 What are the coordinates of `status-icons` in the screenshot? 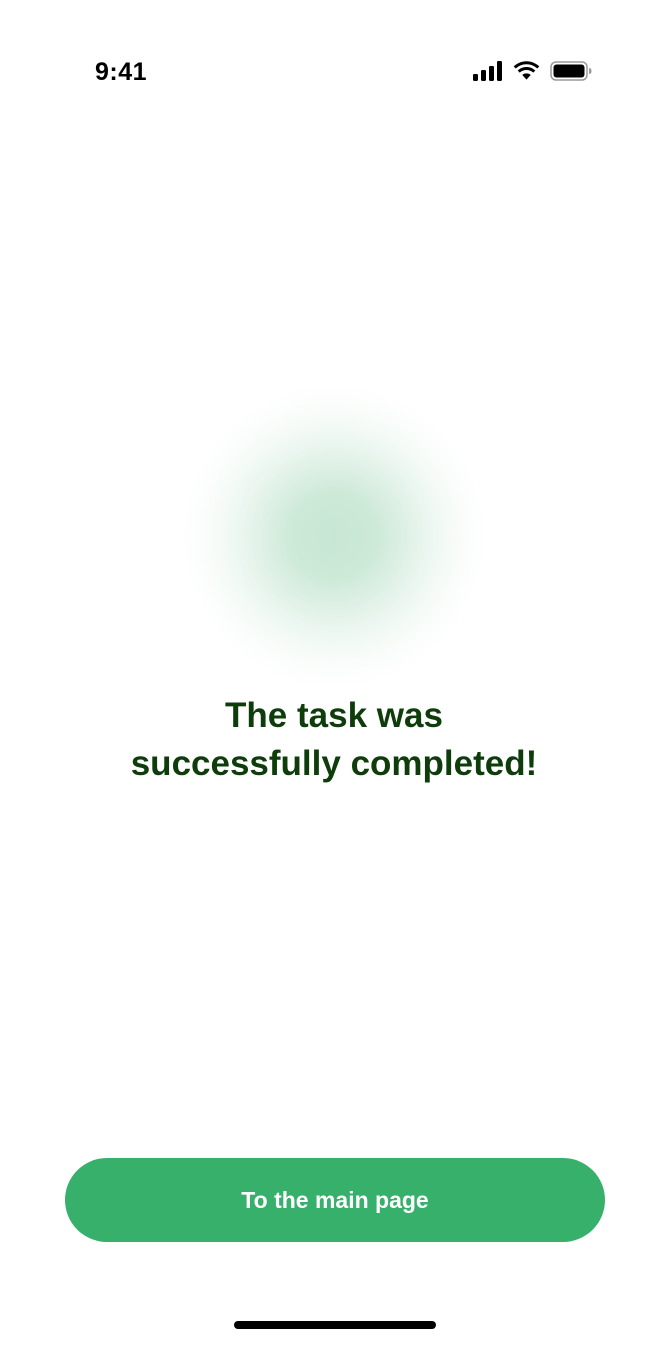 It's located at (532, 71).